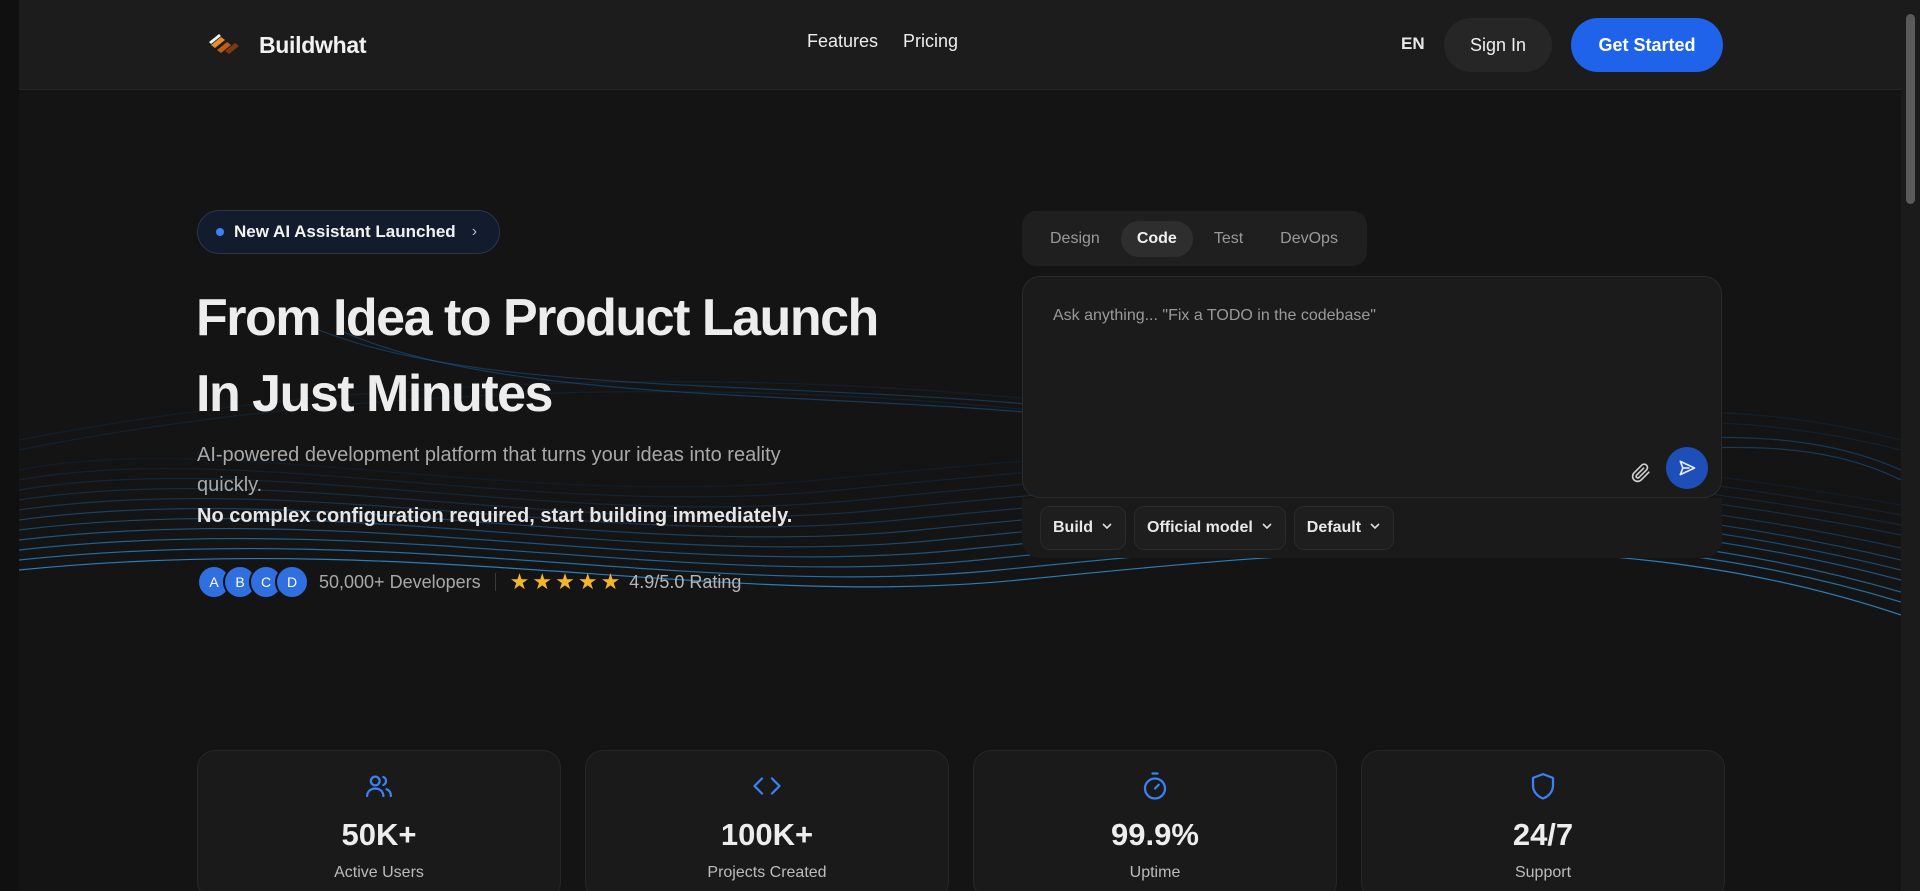 This screenshot has width=1920, height=891. I want to click on model-label: Official model, so click(1200, 527).